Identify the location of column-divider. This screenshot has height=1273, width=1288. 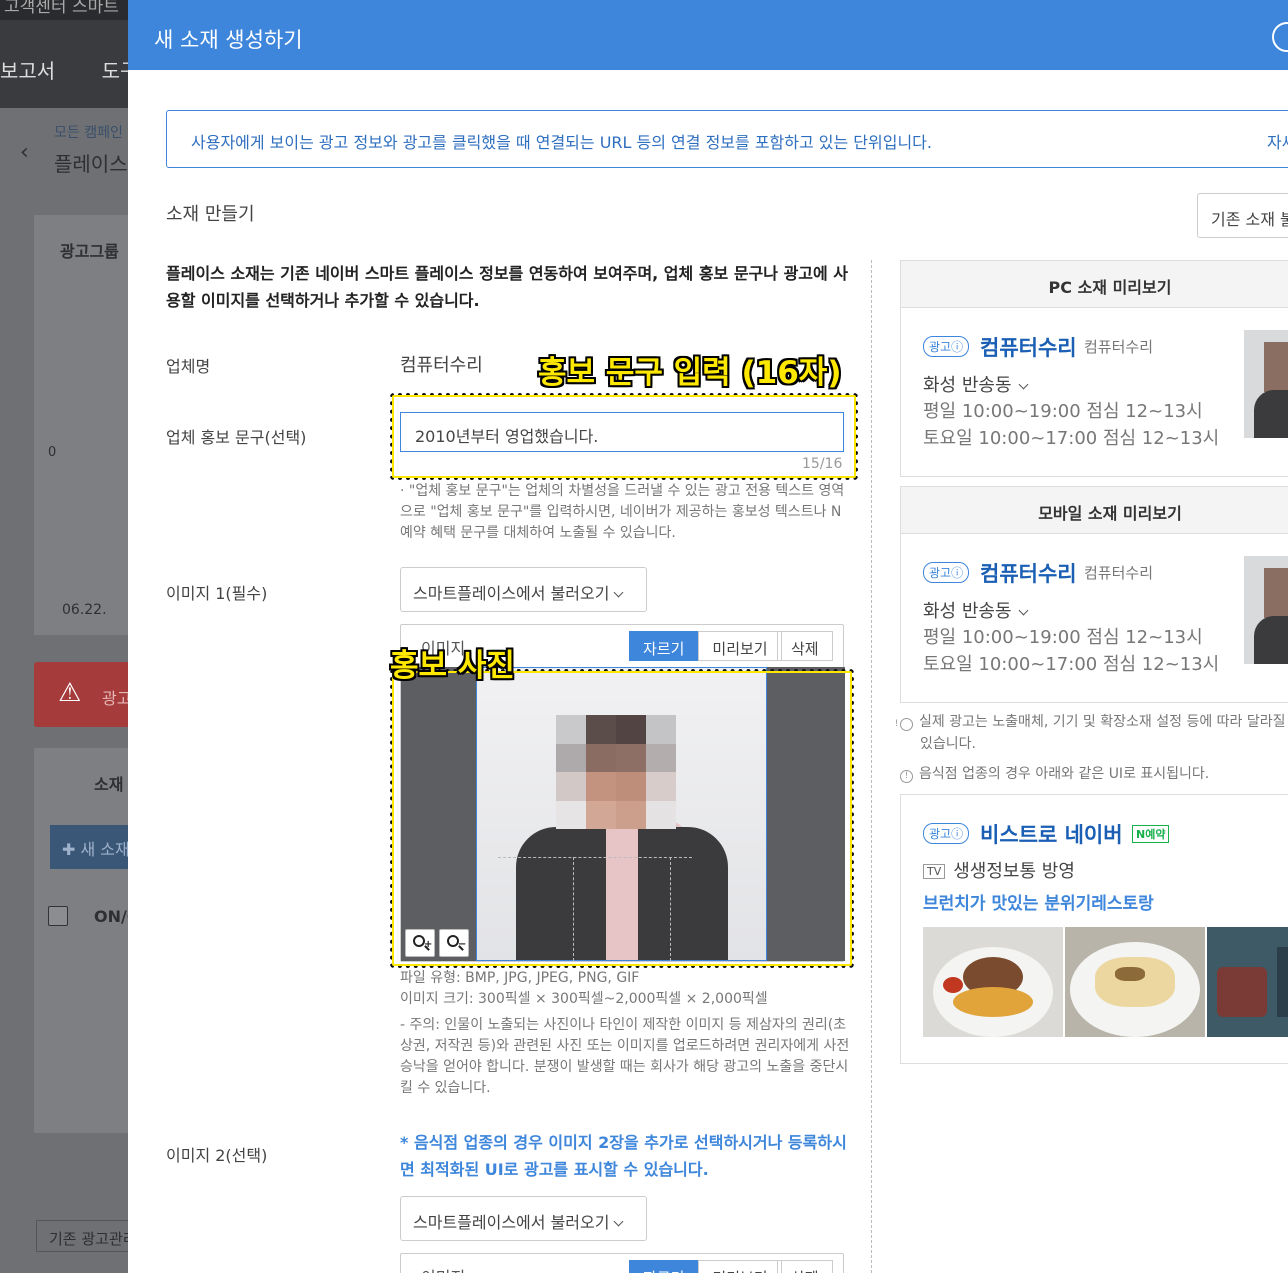
(871, 766).